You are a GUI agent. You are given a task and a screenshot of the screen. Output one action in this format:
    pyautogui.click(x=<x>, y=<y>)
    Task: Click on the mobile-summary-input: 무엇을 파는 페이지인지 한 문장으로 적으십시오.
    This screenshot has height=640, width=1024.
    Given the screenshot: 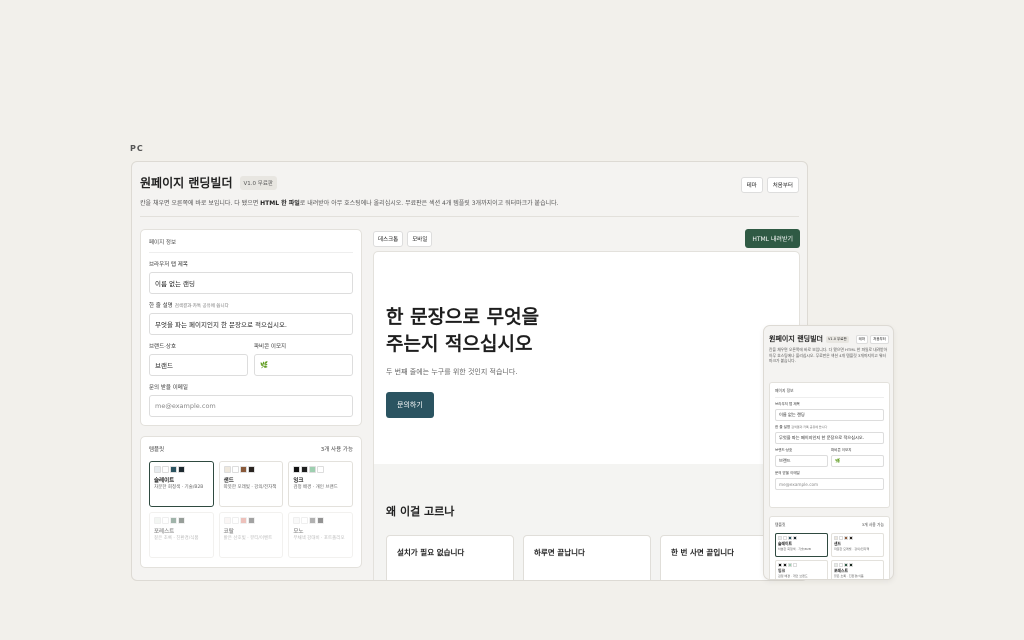 What is the action you would take?
    pyautogui.click(x=829, y=438)
    